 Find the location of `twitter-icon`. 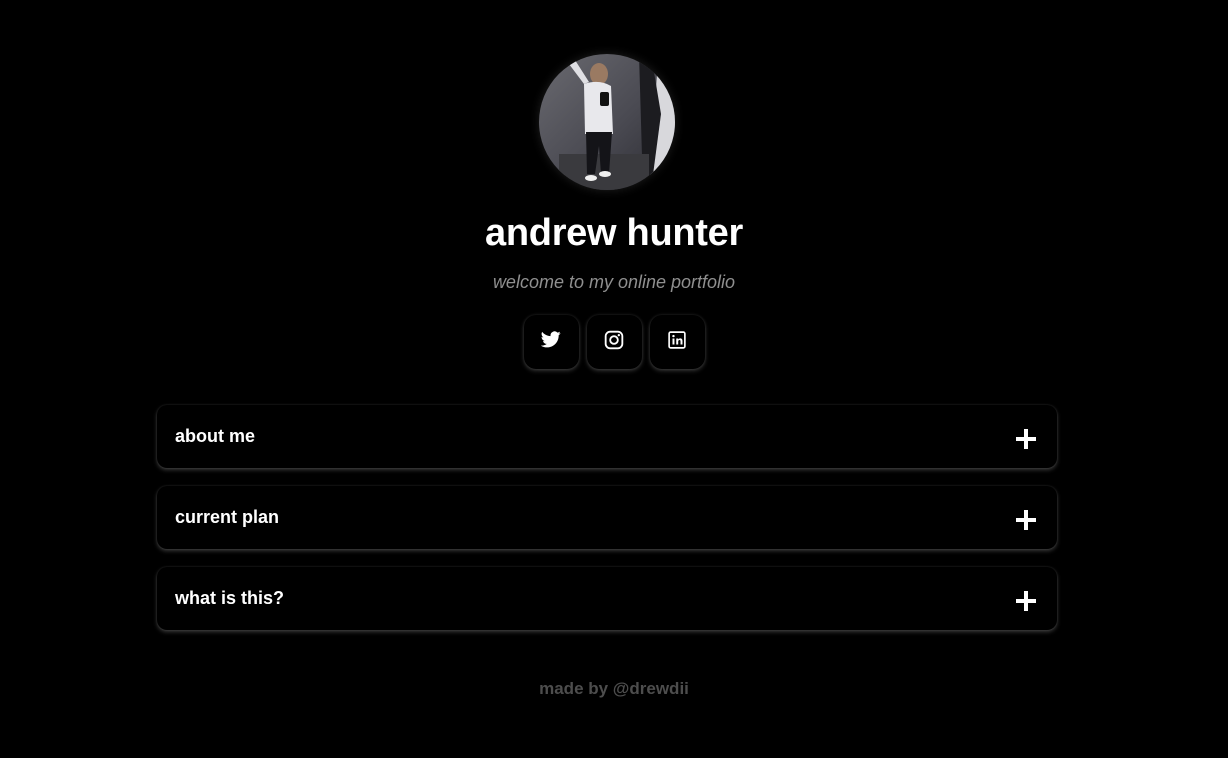

twitter-icon is located at coordinates (550, 342).